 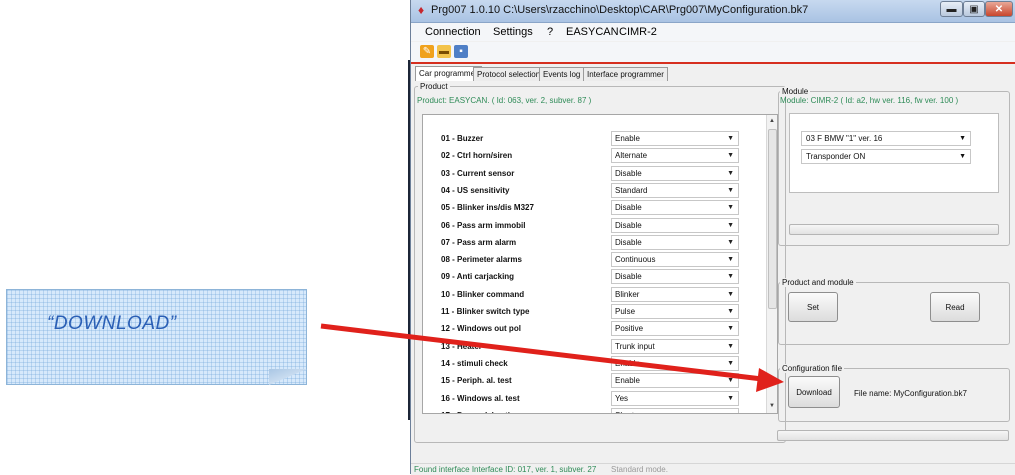 I want to click on parameter-label: 10 - Blinker command, so click(x=483, y=294).